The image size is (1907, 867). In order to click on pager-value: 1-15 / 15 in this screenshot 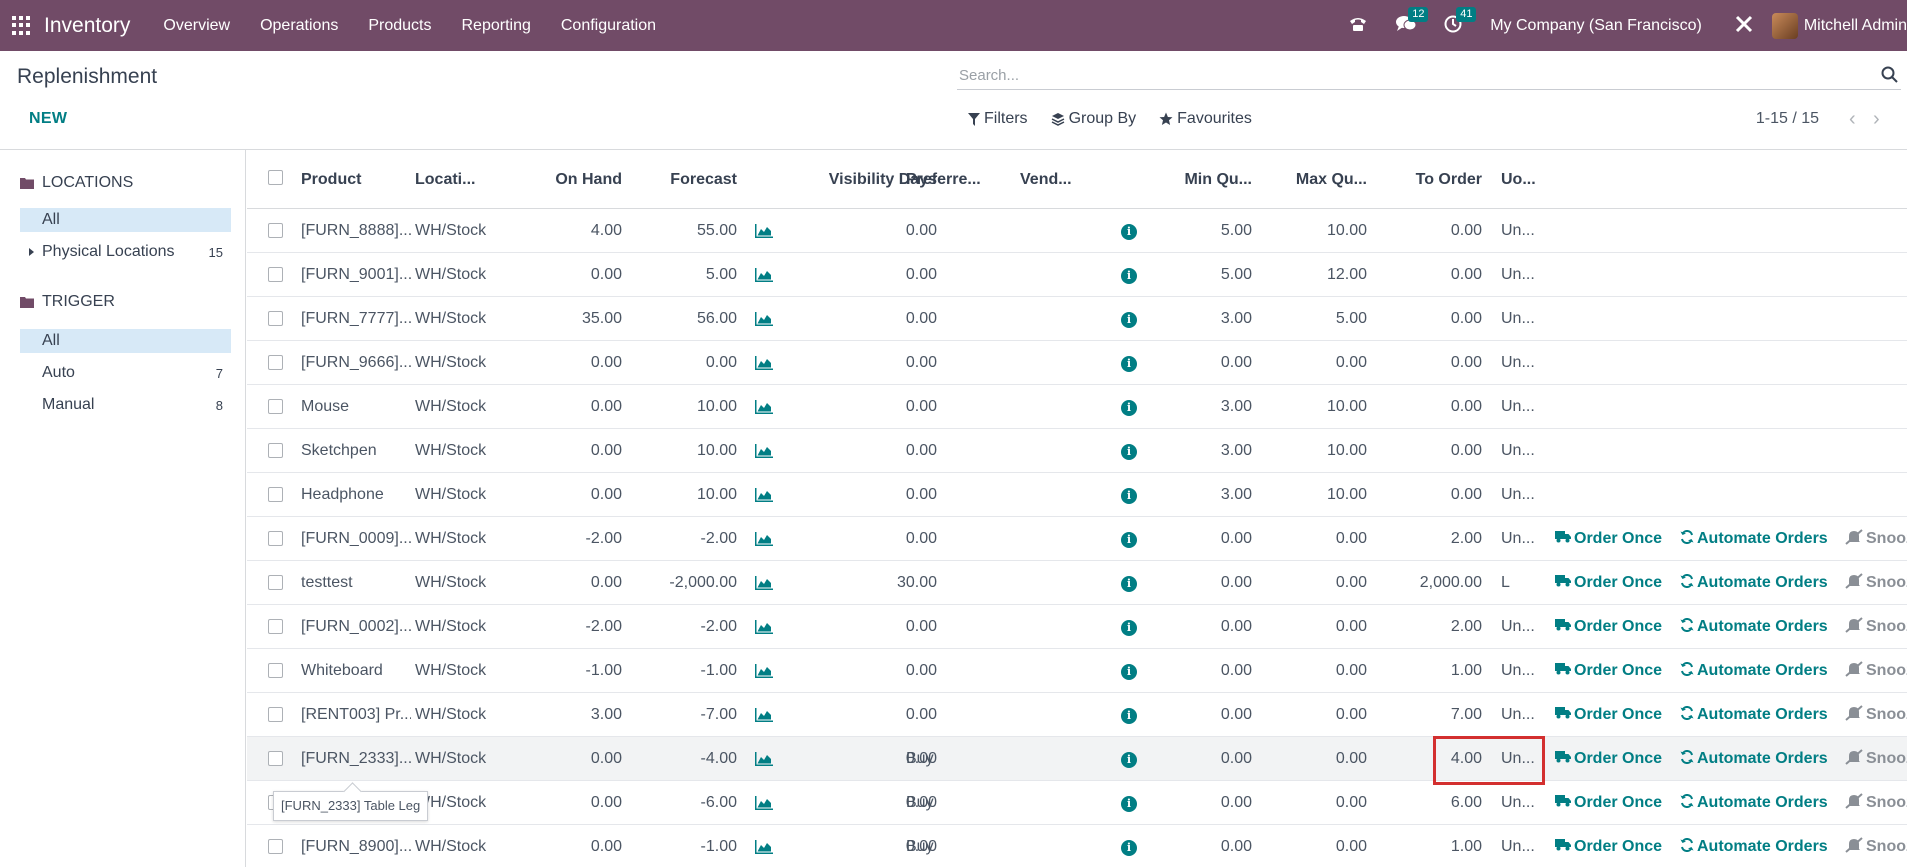, I will do `click(1787, 119)`.